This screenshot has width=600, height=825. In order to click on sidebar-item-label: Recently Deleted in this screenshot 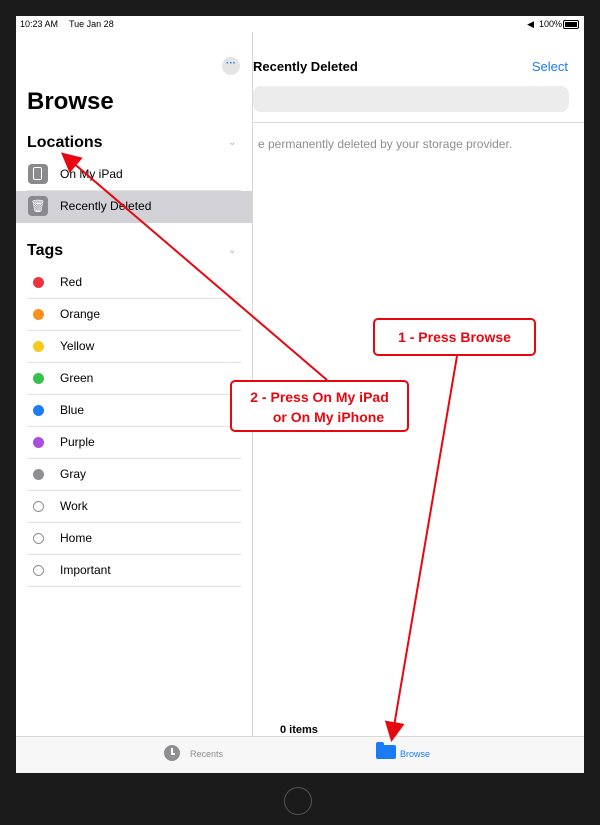, I will do `click(106, 206)`.